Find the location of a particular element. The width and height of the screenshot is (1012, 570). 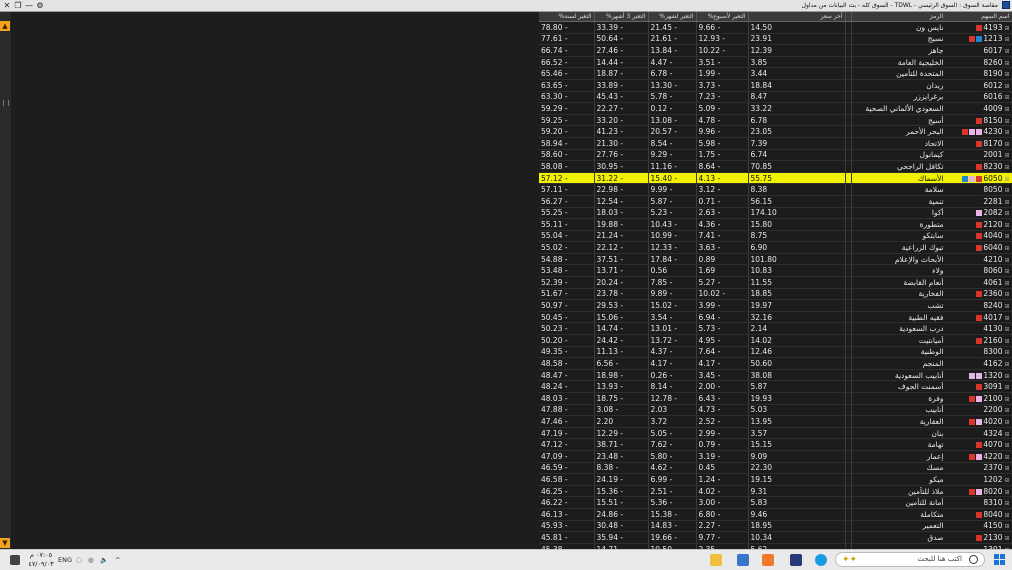

close-icon: ✕ is located at coordinates (7, 5).